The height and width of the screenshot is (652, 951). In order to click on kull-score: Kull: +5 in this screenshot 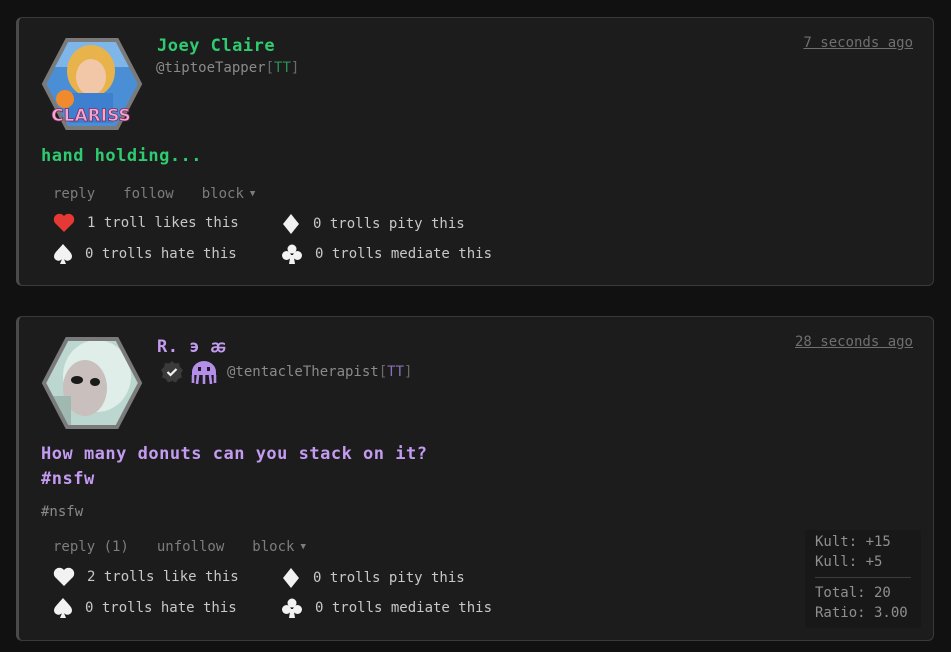, I will do `click(849, 562)`.